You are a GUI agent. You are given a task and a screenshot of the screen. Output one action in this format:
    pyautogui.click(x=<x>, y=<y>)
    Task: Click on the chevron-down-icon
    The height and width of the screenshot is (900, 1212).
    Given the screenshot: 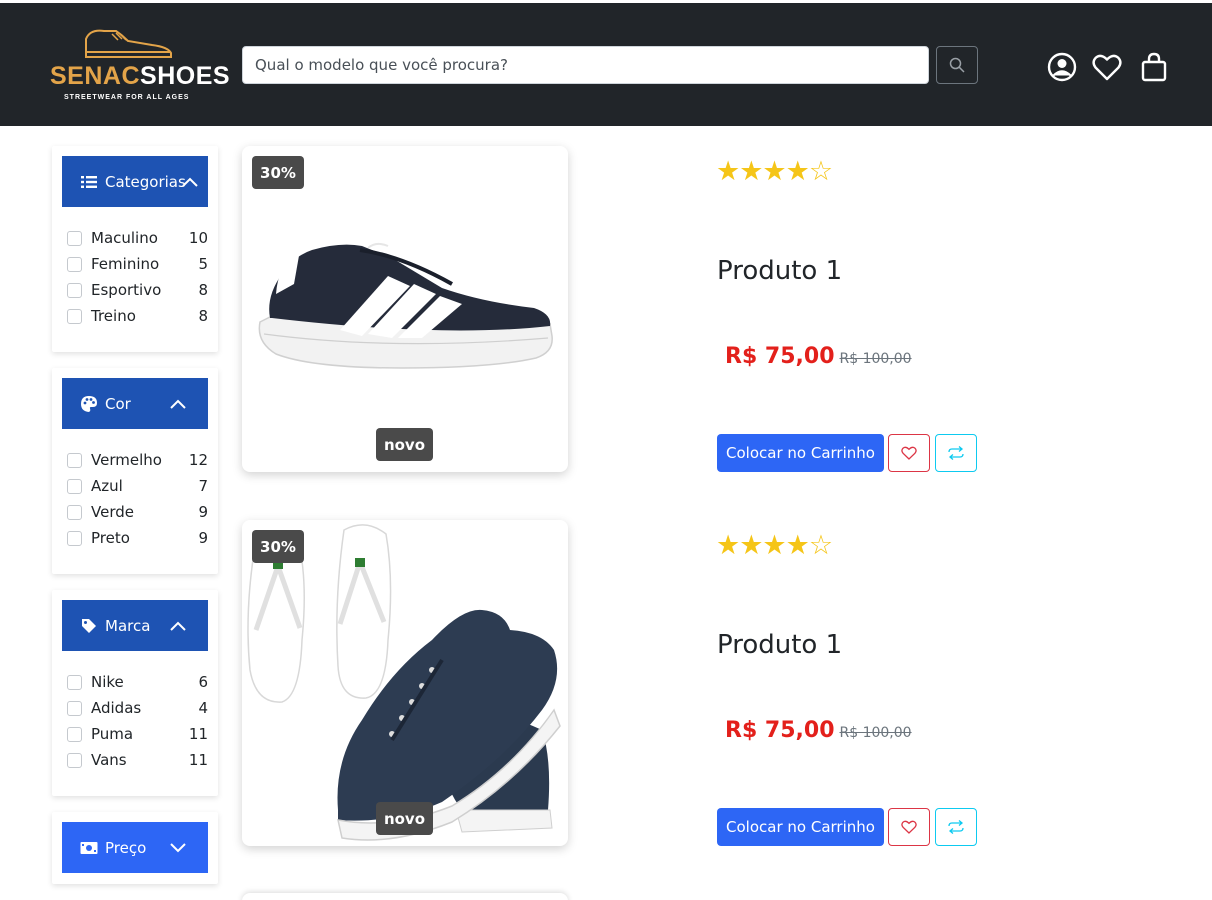 What is the action you would take?
    pyautogui.click(x=178, y=848)
    